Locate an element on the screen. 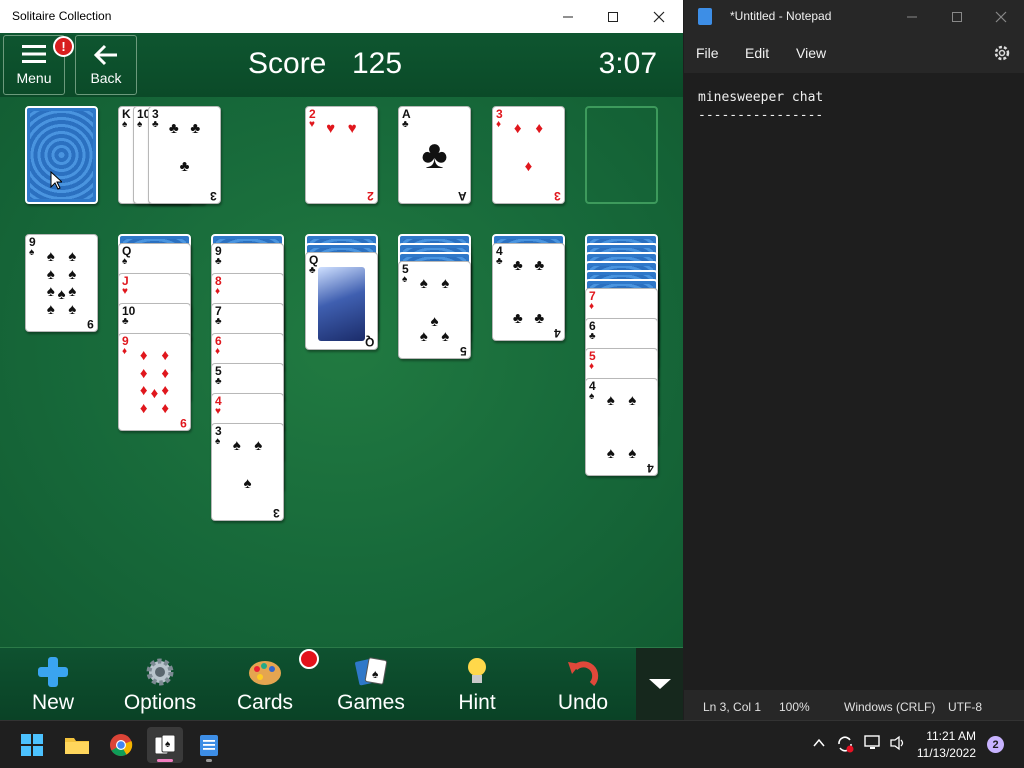  file-explorer-button is located at coordinates (77, 745).